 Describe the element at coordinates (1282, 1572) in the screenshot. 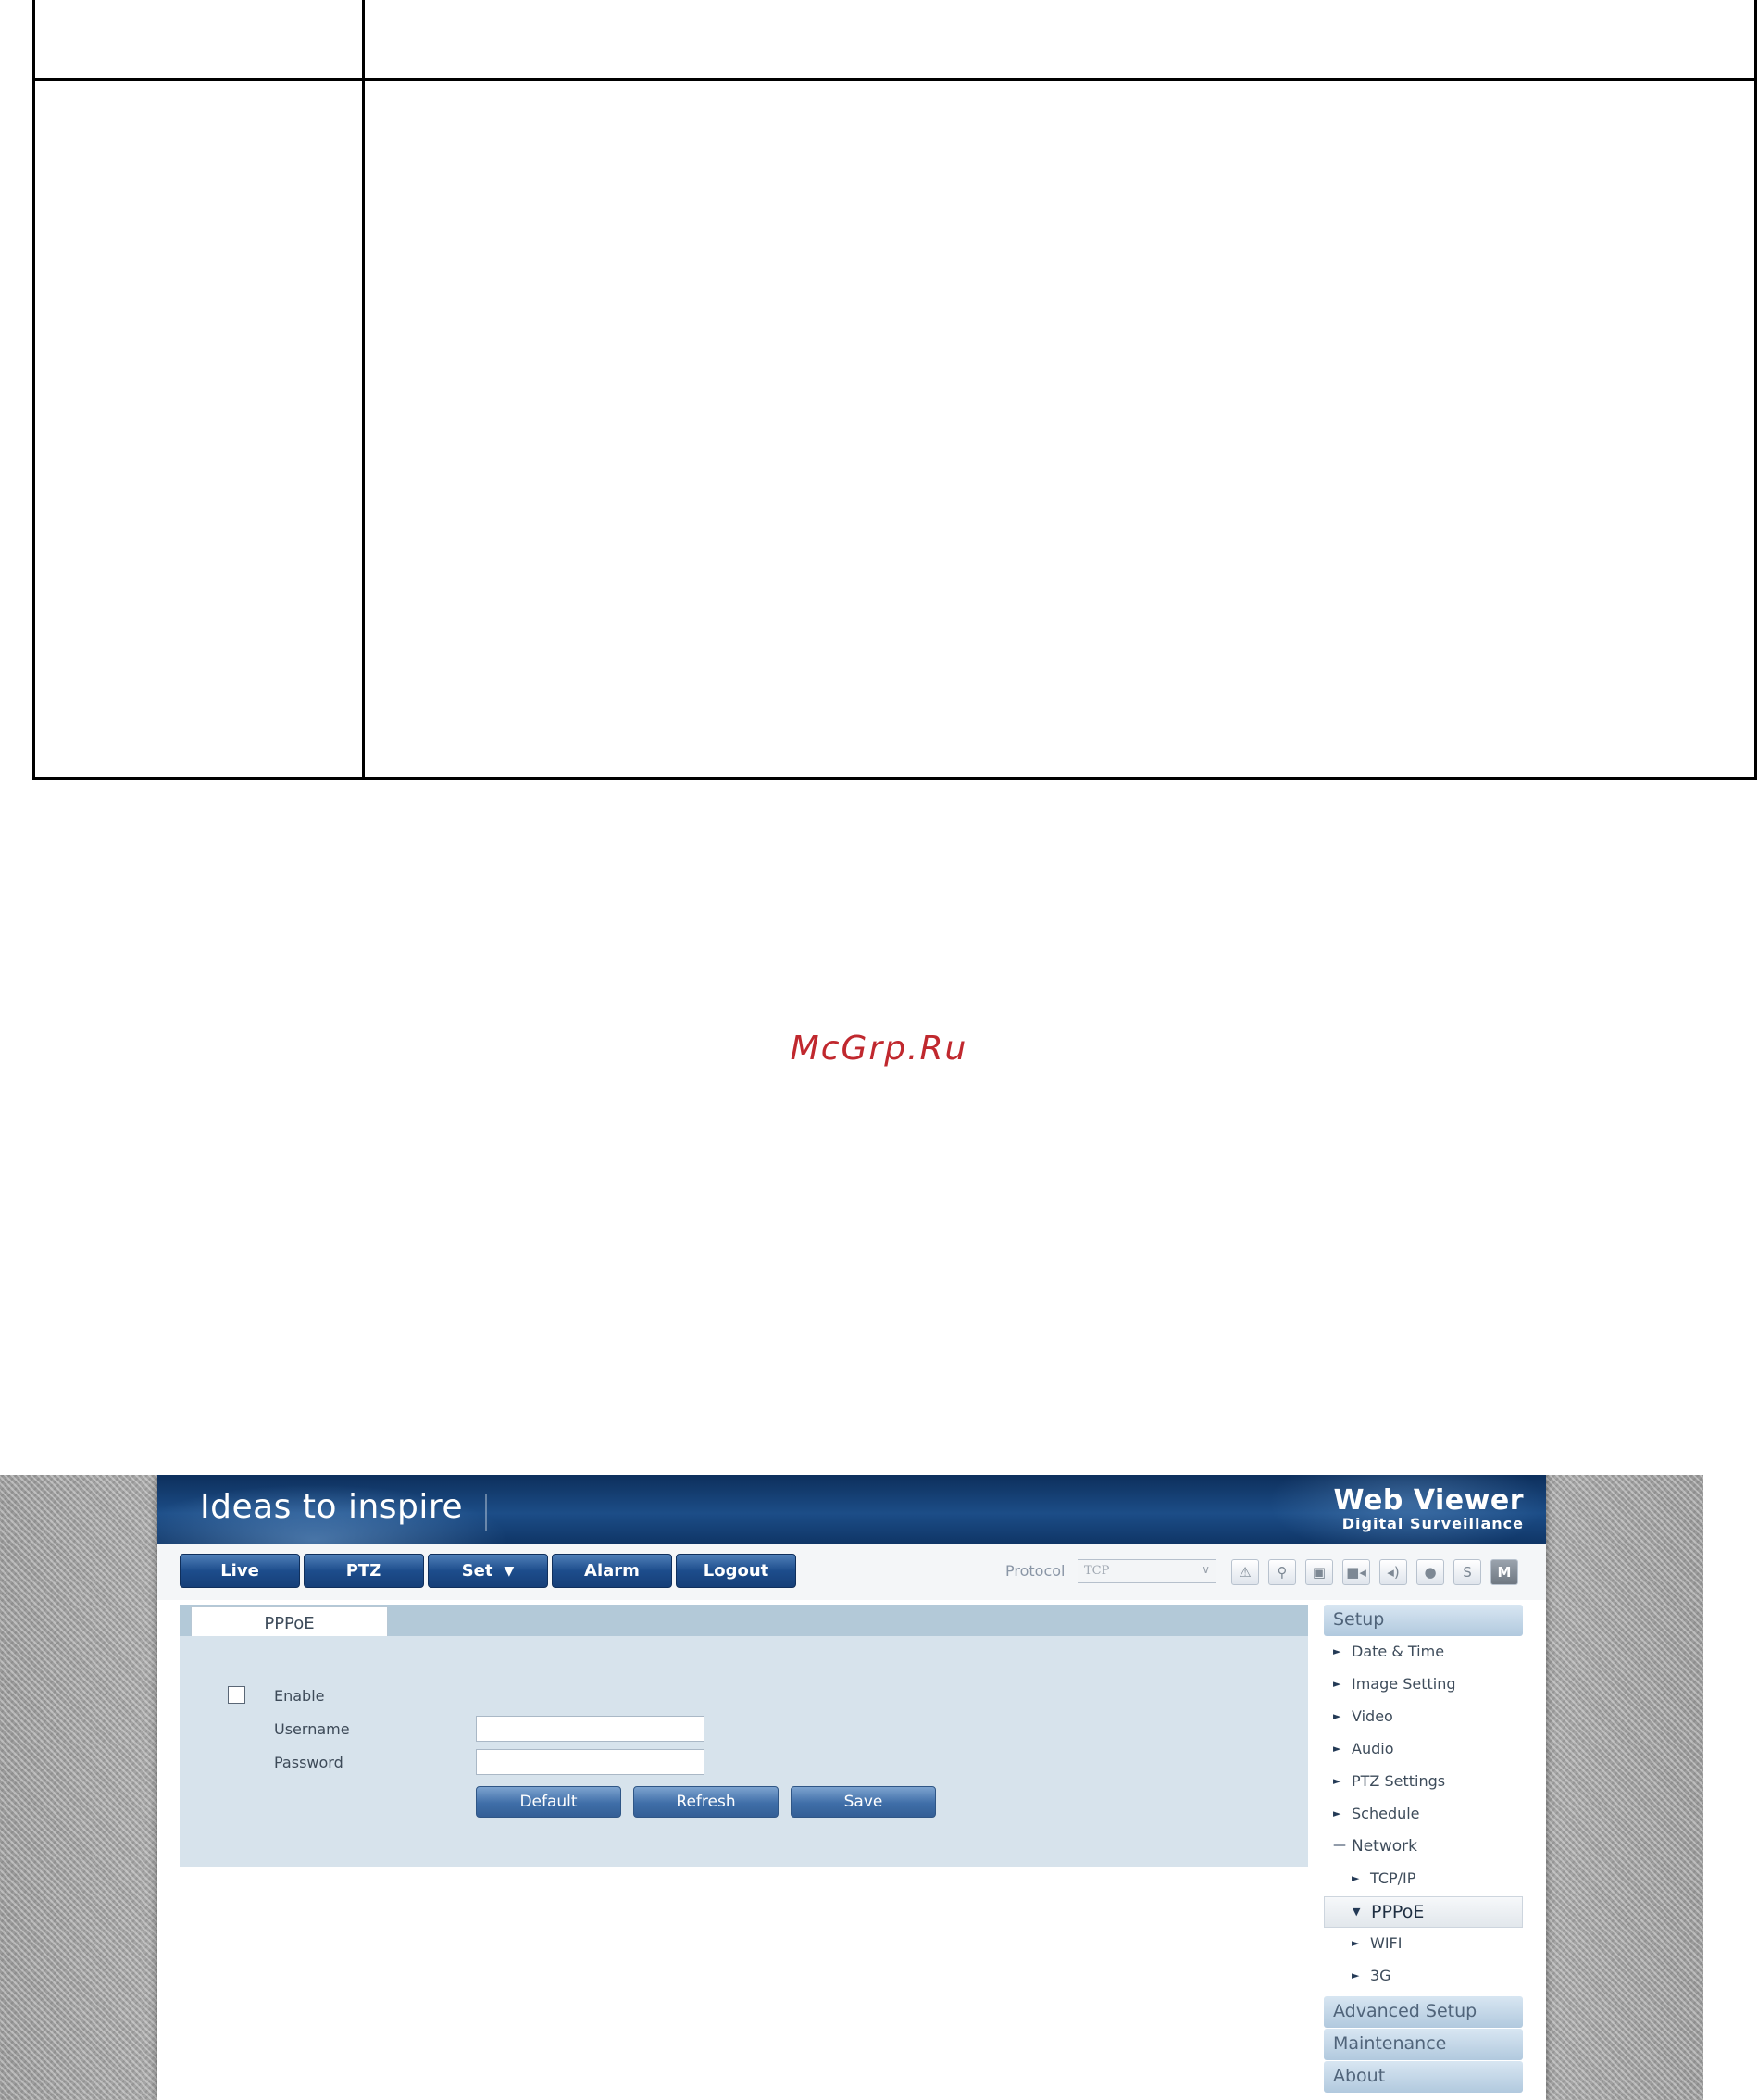

I see `zoom-icon: ⚲` at that location.